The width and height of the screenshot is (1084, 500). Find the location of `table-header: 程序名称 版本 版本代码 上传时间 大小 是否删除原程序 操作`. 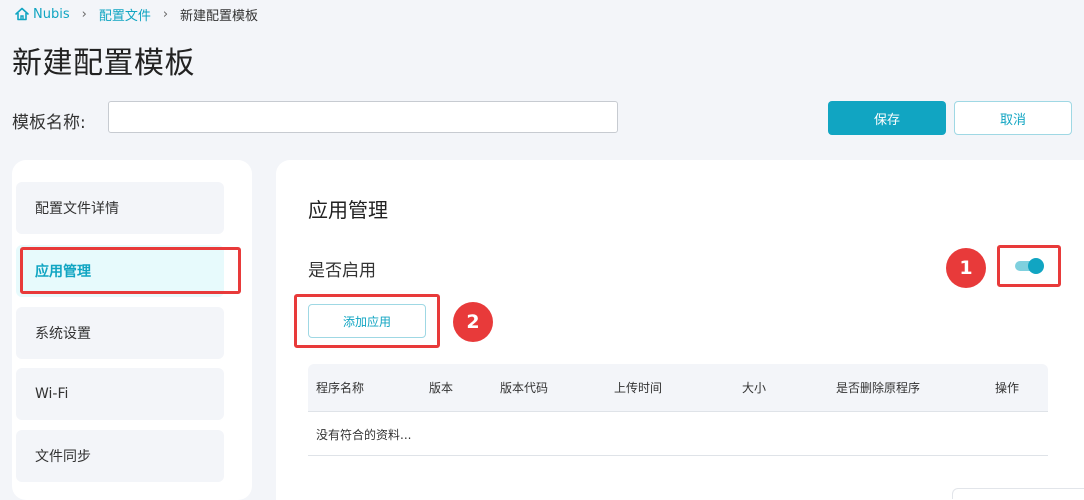

table-header: 程序名称 版本 版本代码 上传时间 大小 是否删除原程序 操作 is located at coordinates (678, 388).